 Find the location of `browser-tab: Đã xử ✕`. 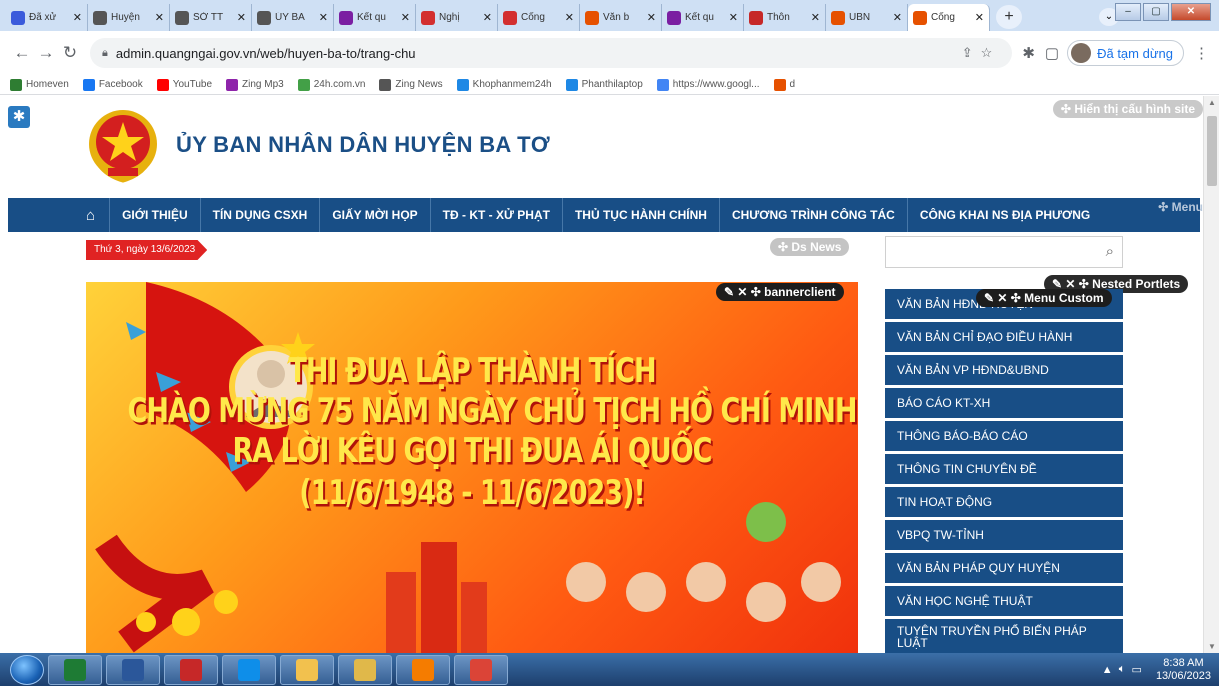

browser-tab: Đã xử ✕ is located at coordinates (47, 17).